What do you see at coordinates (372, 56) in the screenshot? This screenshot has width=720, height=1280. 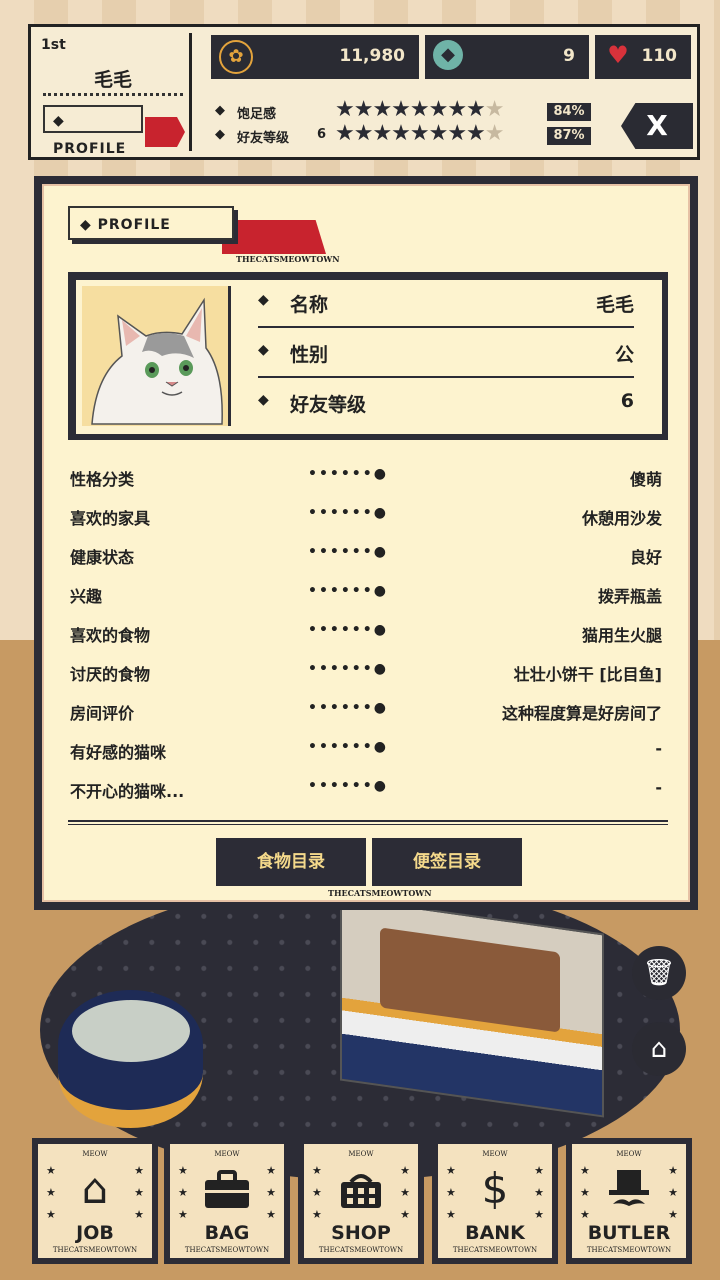 I see `coins-value: 11,980` at bounding box center [372, 56].